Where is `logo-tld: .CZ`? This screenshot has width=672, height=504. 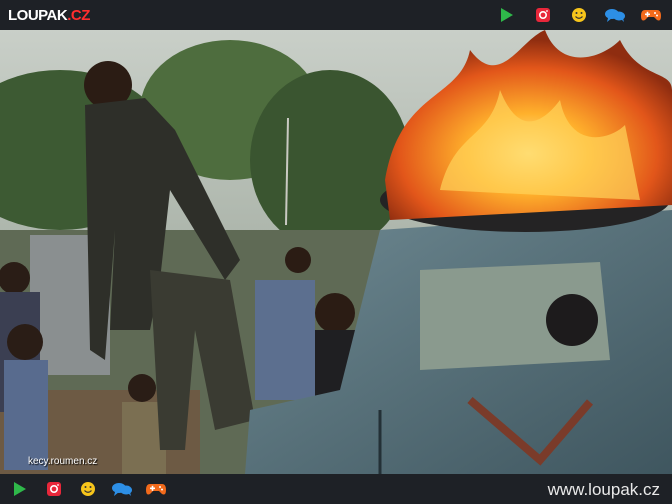 logo-tld: .CZ is located at coordinates (78, 15).